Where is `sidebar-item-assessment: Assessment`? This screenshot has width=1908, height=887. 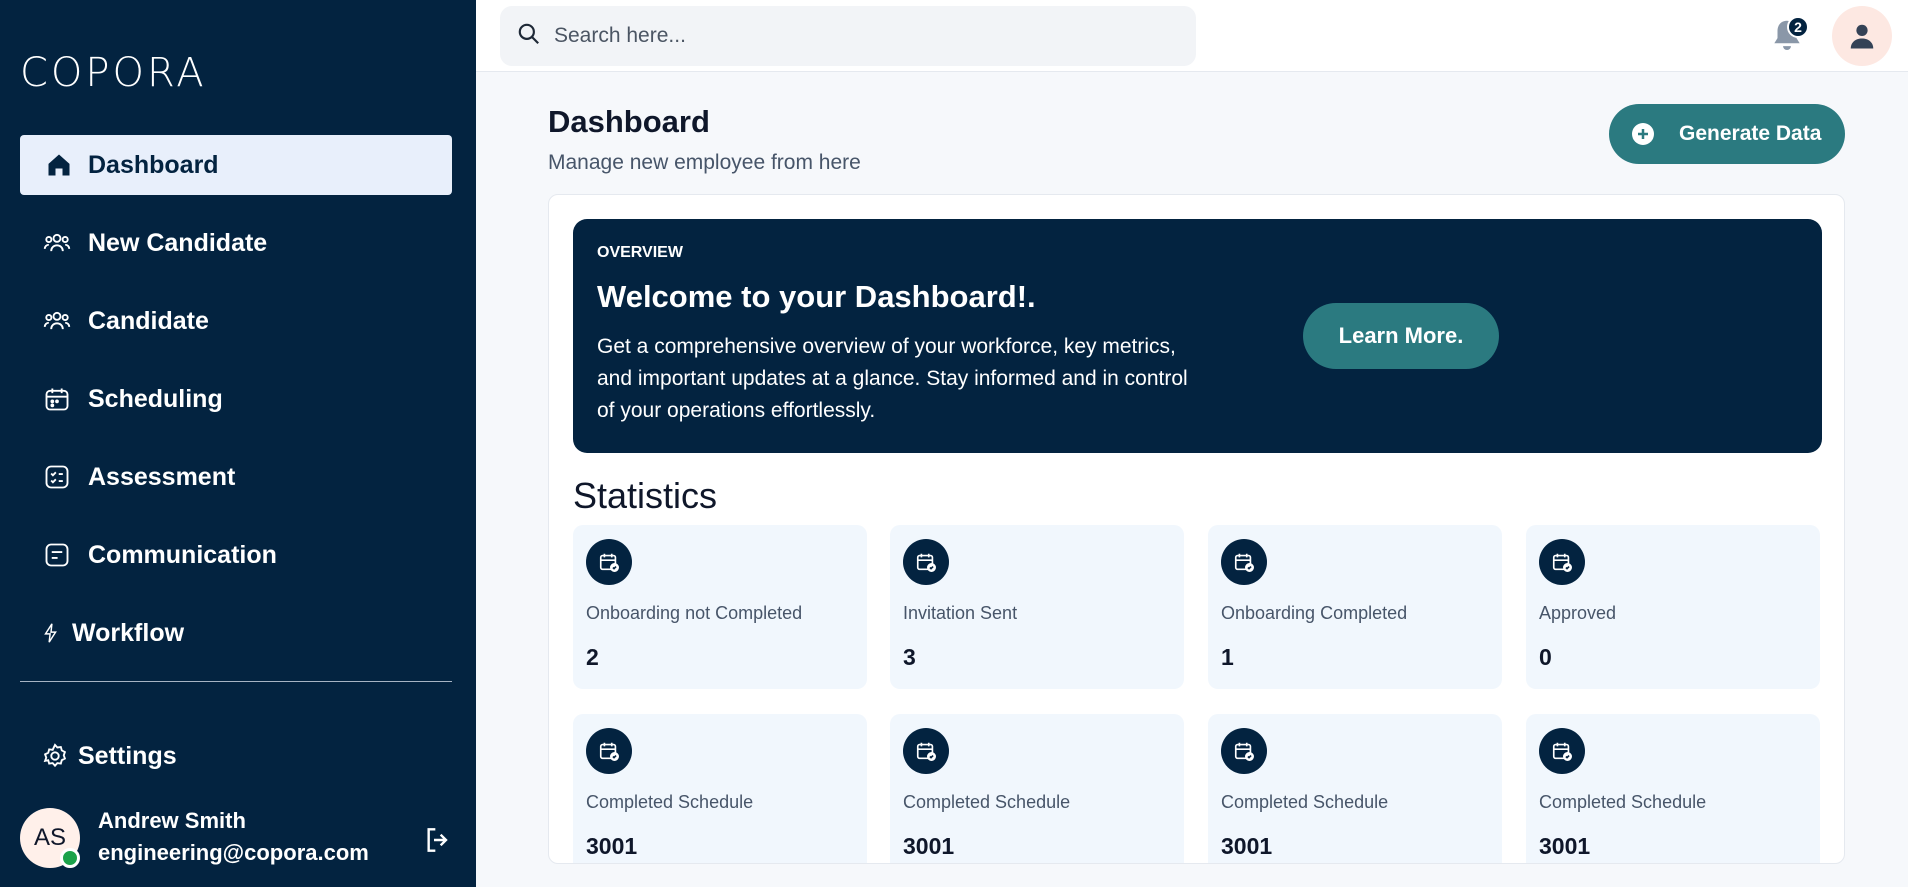
sidebar-item-assessment: Assessment is located at coordinates (236, 477).